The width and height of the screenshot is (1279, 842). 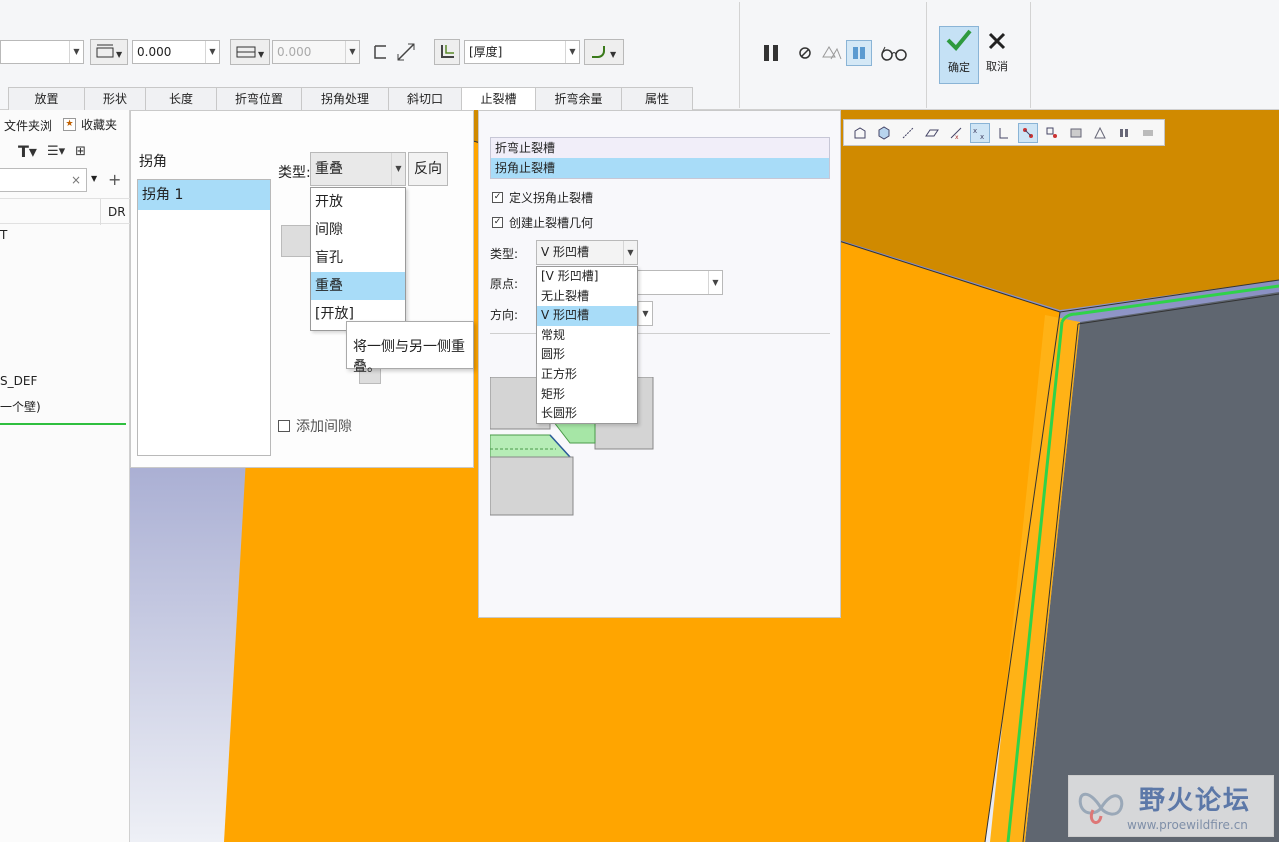 What do you see at coordinates (42, 52) in the screenshot?
I see `reference-combo: ▼` at bounding box center [42, 52].